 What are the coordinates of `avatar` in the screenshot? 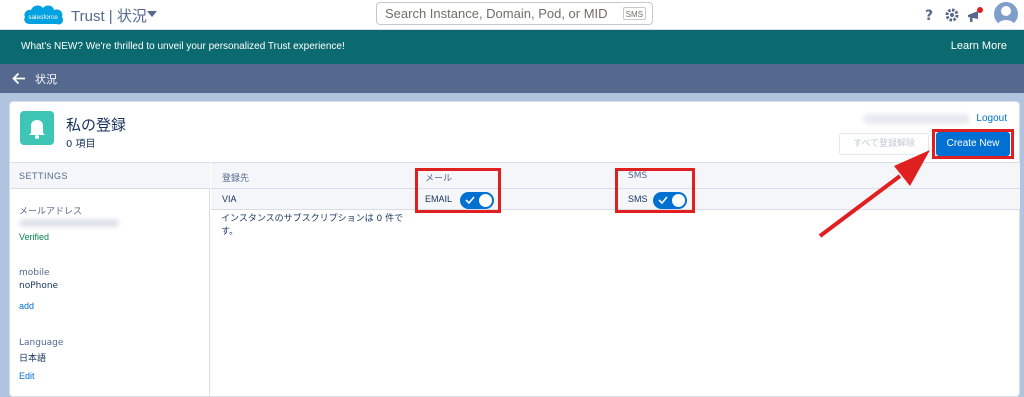 It's located at (1006, 14).